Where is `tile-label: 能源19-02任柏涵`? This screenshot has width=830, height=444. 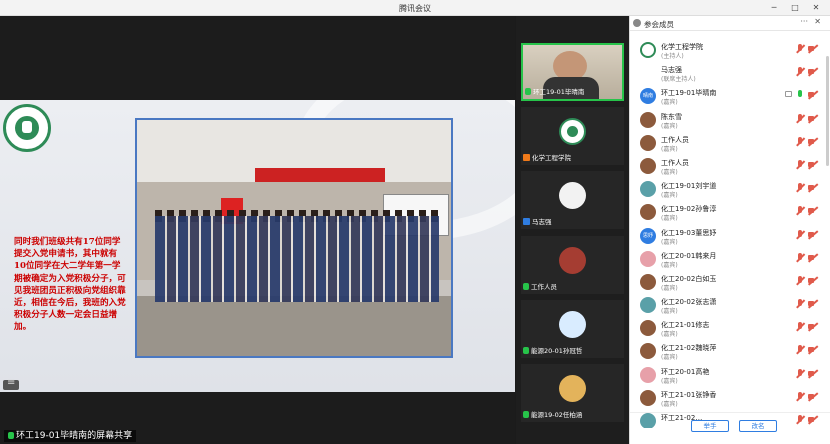
tile-label: 能源19-02任柏涵 is located at coordinates (557, 415).